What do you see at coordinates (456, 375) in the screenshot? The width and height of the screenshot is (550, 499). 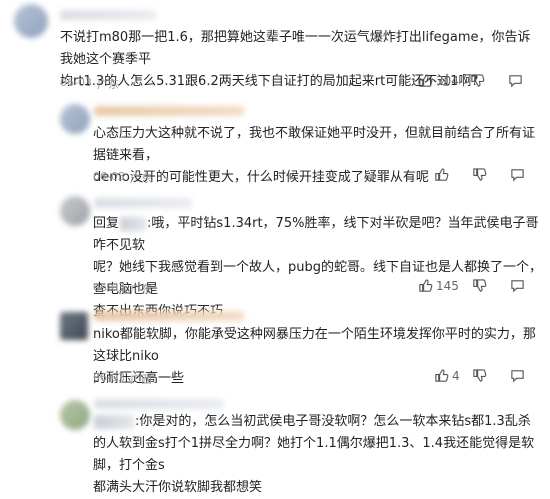 I see `like-count: 4` at bounding box center [456, 375].